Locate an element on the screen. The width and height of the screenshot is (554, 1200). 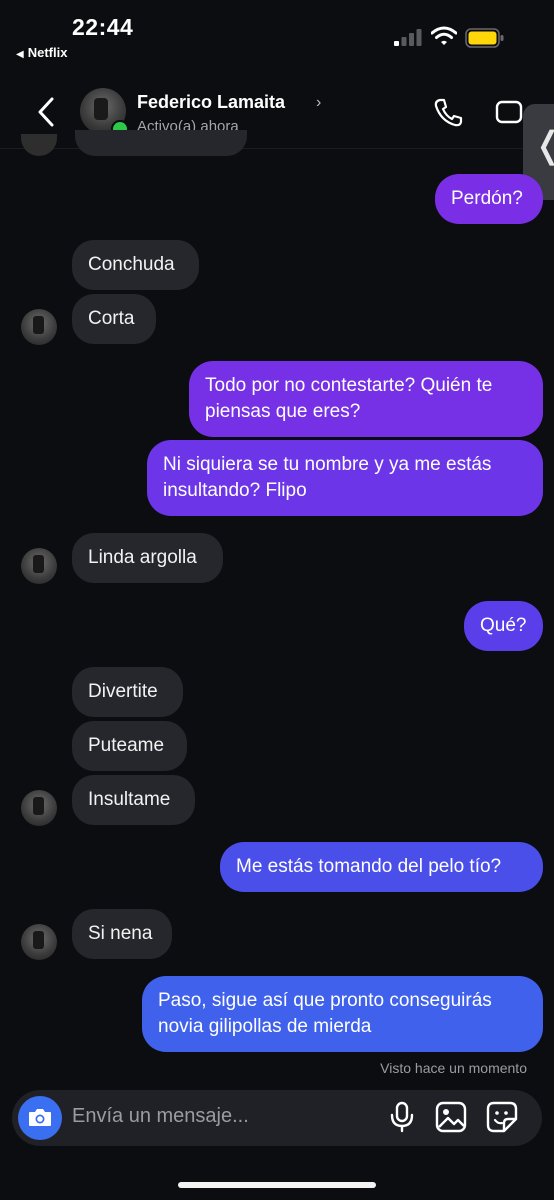
message-text: Linda argolla is located at coordinates (142, 557).